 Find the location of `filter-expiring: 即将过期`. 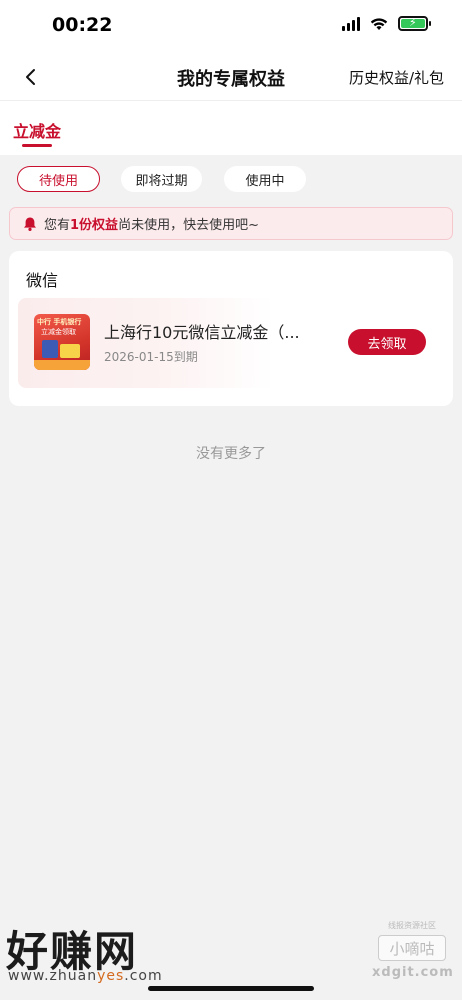

filter-expiring: 即将过期 is located at coordinates (161, 179).